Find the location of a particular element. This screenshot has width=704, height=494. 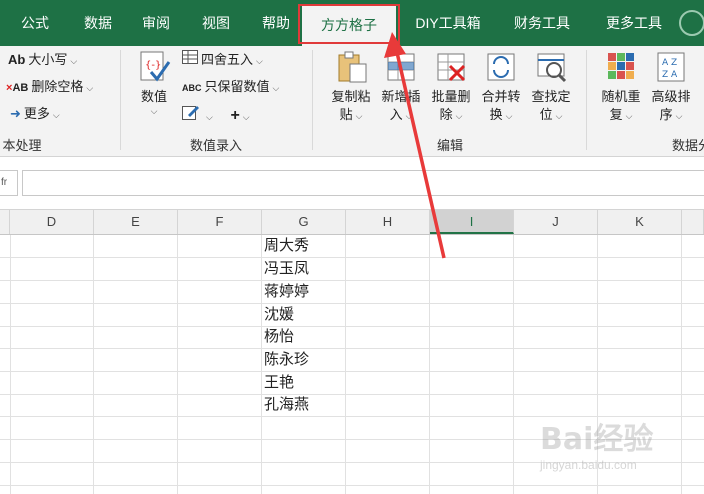

svg-text: A Z is located at coordinates (669, 63).